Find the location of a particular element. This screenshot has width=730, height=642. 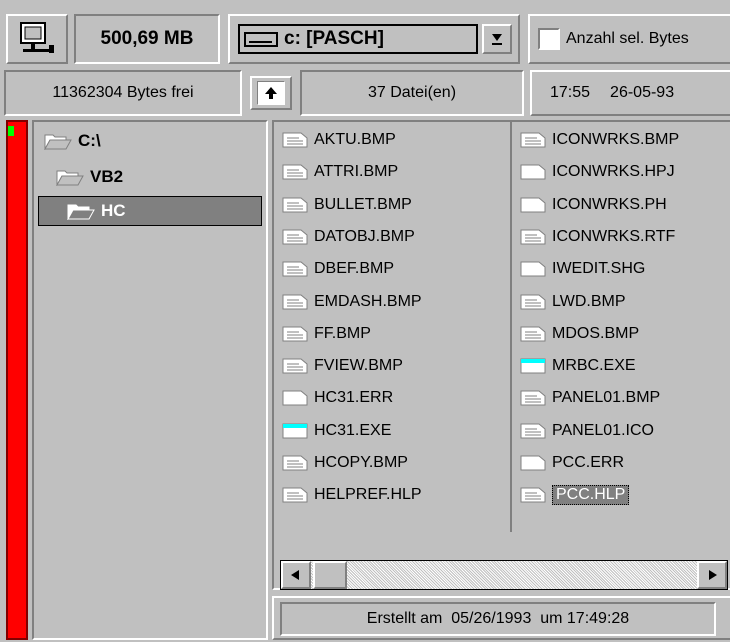

file-item: DBEF.BMP is located at coordinates (395, 269).